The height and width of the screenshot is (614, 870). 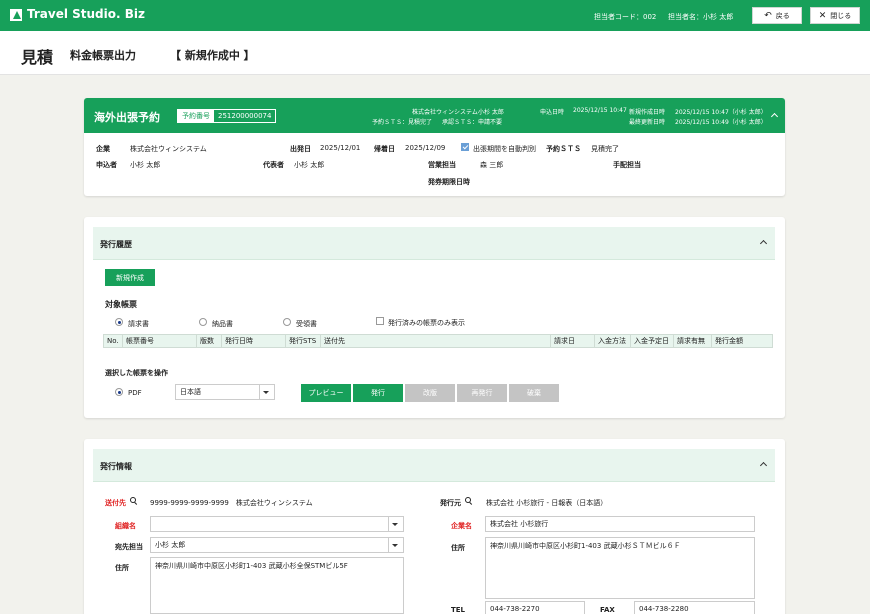 What do you see at coordinates (326, 393) in the screenshot?
I see `preview-button: プレビュー` at bounding box center [326, 393].